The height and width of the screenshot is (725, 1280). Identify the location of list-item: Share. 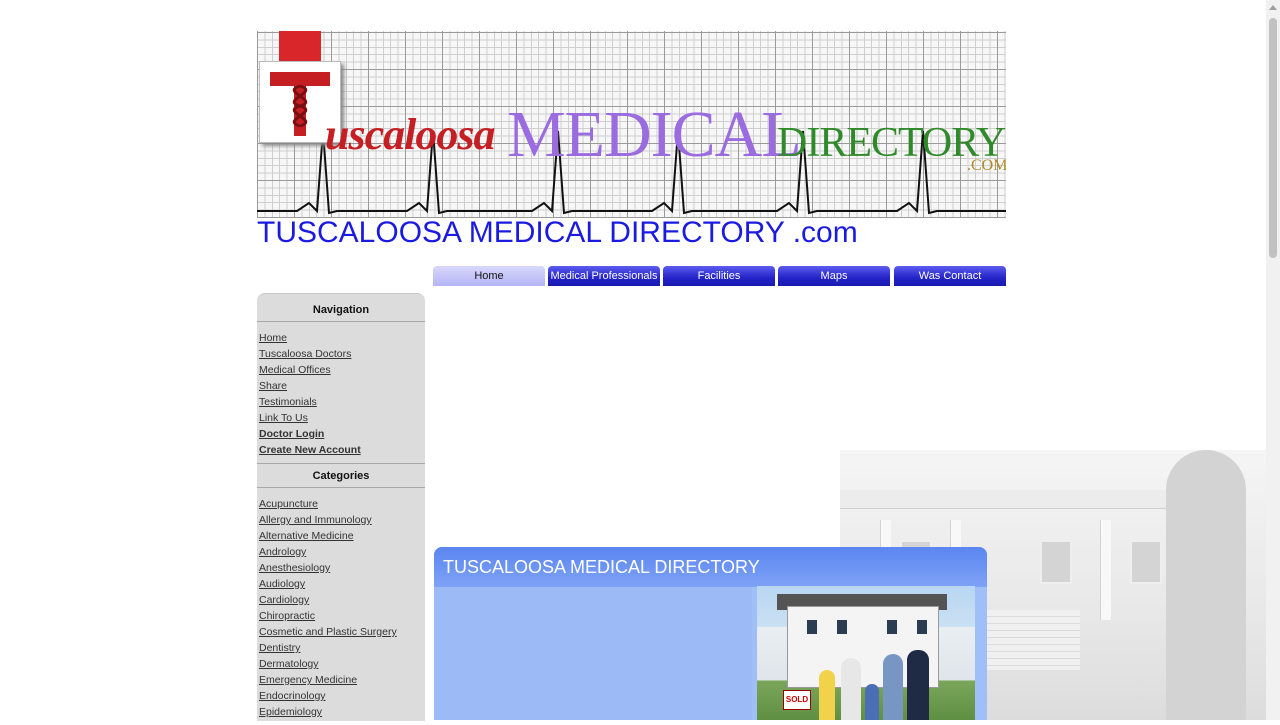
(342, 386).